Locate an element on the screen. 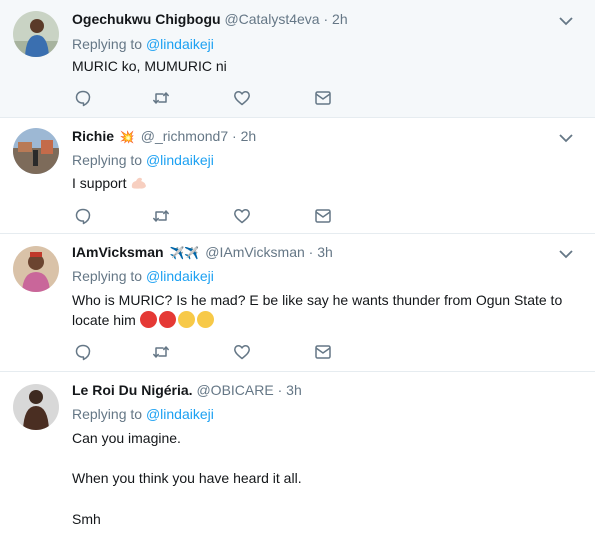 The image size is (595, 535). name-badge: ✈️✈️ is located at coordinates (184, 253).